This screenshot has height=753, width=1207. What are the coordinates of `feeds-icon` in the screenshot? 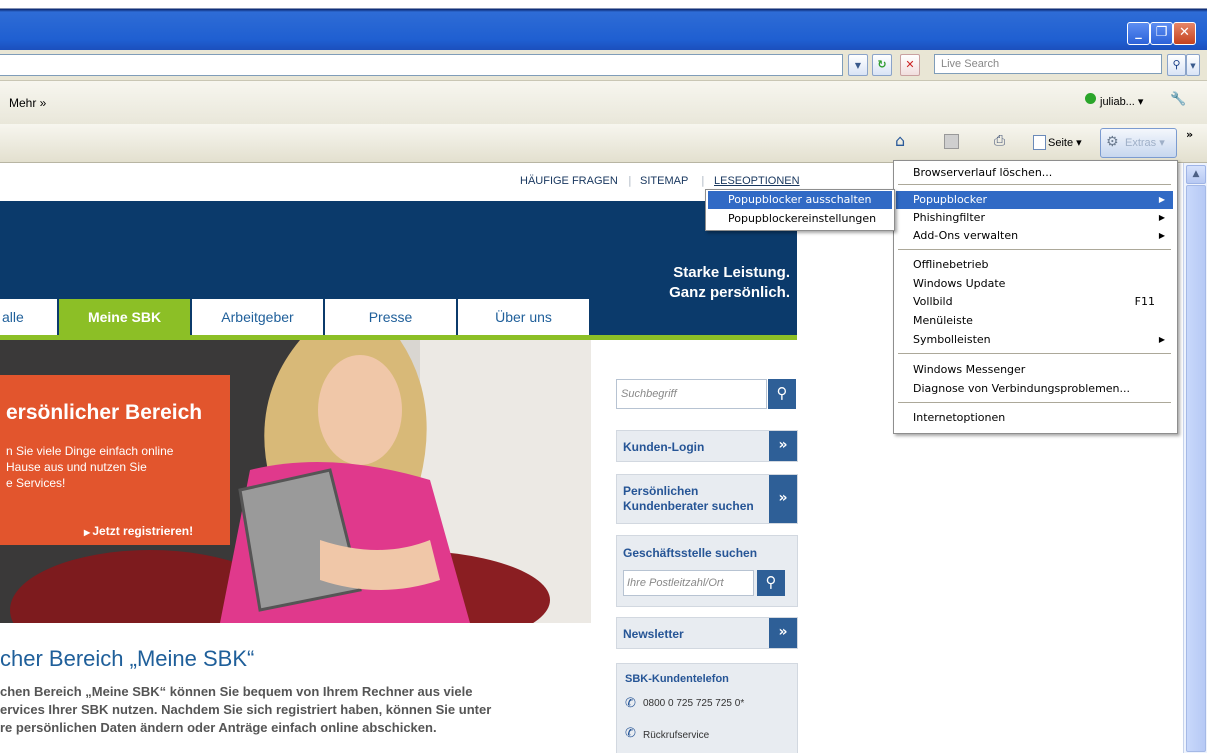 It's located at (951, 141).